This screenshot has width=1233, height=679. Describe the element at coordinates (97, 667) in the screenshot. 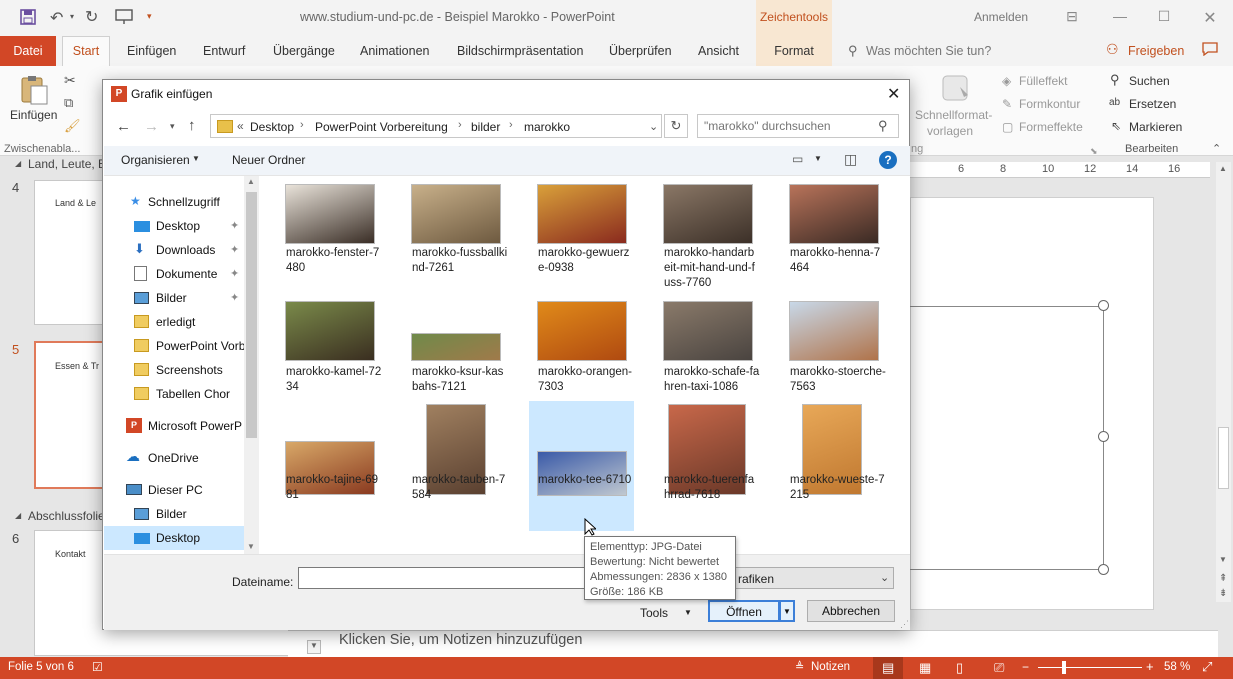

I see `spellcheck-icon: ☑` at that location.